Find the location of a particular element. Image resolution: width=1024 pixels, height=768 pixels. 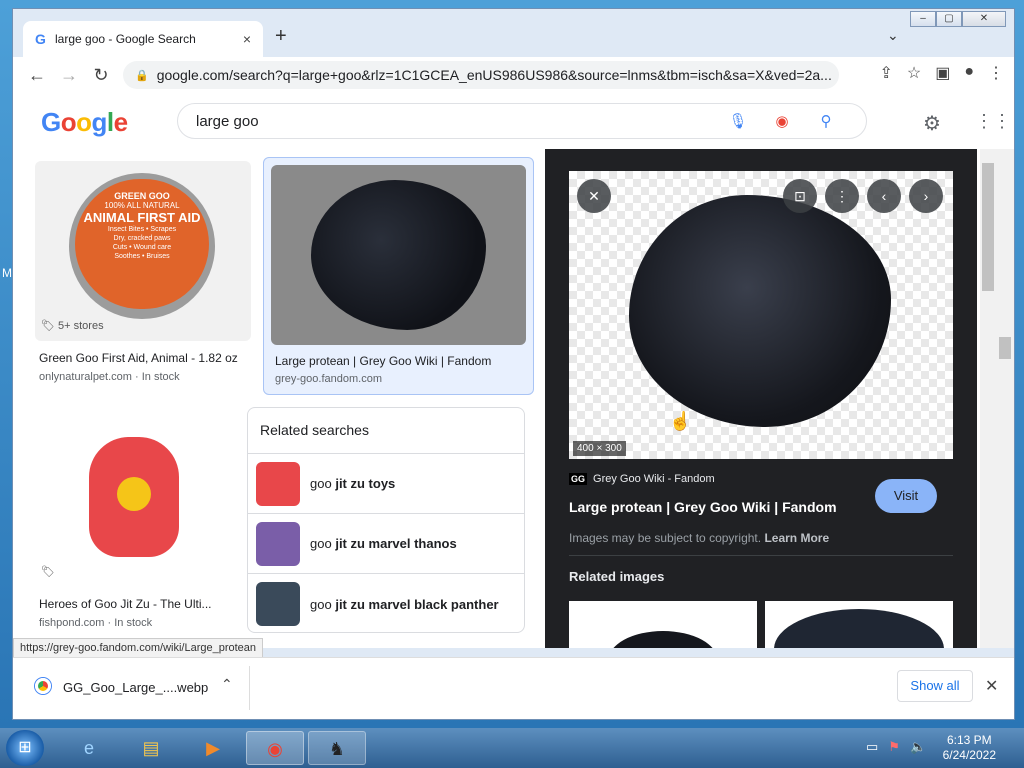

search-box: large goo 🎙 ◉ ⚲ is located at coordinates (522, 121).